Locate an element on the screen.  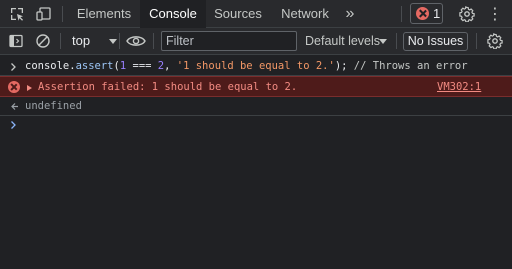
tab-sources: Sources is located at coordinates (238, 14).